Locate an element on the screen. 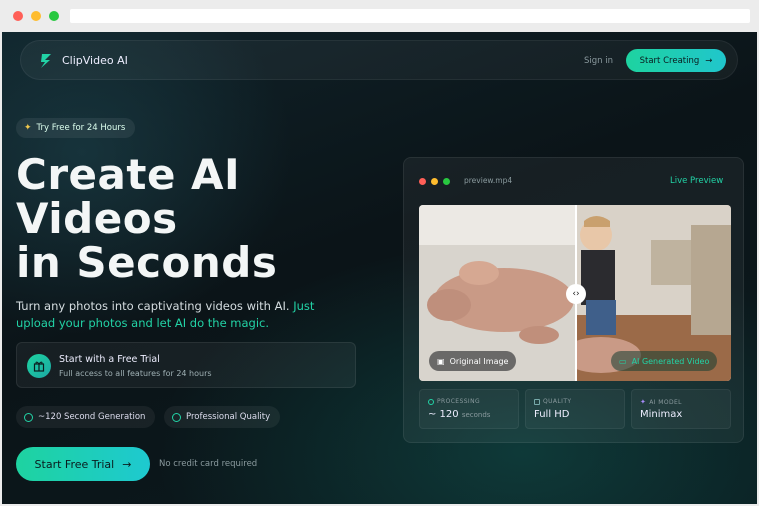 The image size is (759, 506). free-trial-badge: ✦ Try Free for 24 Hours is located at coordinates (76, 128).